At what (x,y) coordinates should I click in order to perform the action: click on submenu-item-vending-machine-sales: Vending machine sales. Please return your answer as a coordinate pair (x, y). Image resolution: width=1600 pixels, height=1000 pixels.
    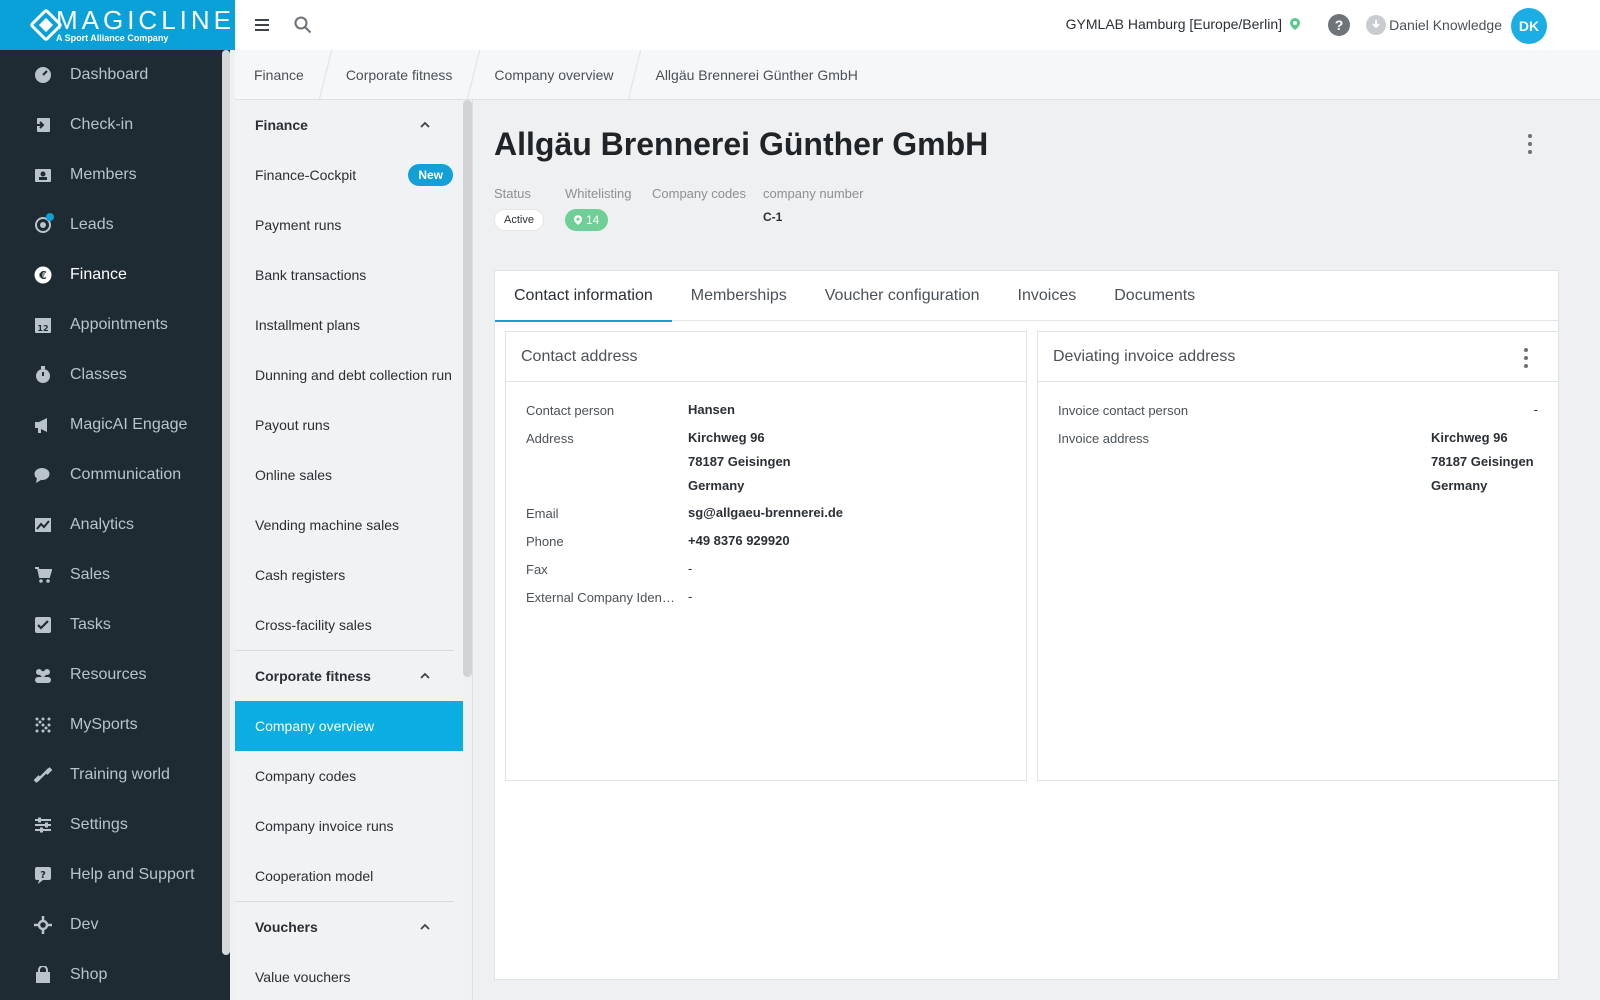
    Looking at the image, I should click on (349, 525).